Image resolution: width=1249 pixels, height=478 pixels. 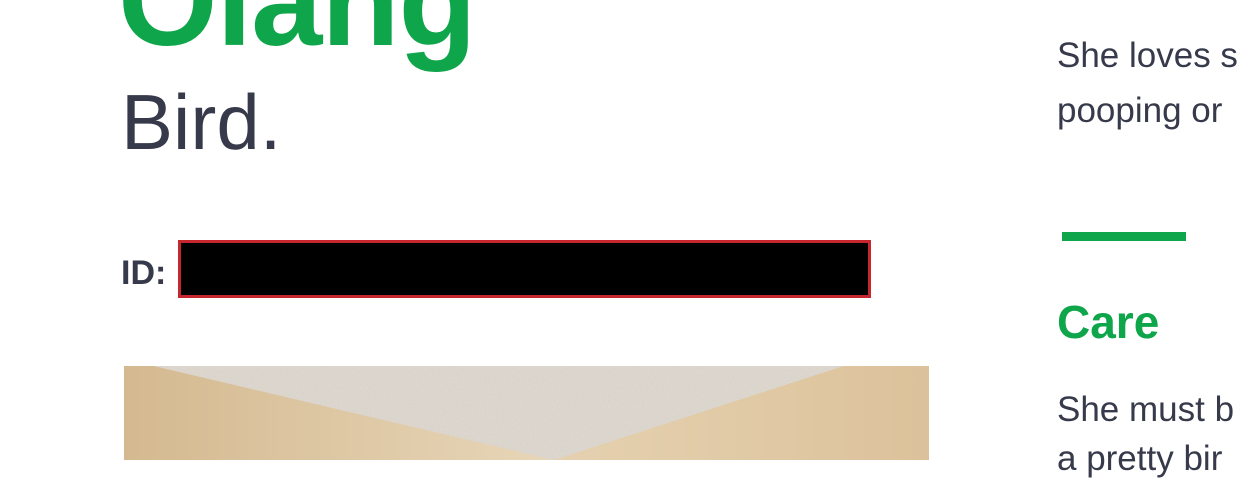 What do you see at coordinates (1146, 409) in the screenshot?
I see `care-text-line-1: She must b` at bounding box center [1146, 409].